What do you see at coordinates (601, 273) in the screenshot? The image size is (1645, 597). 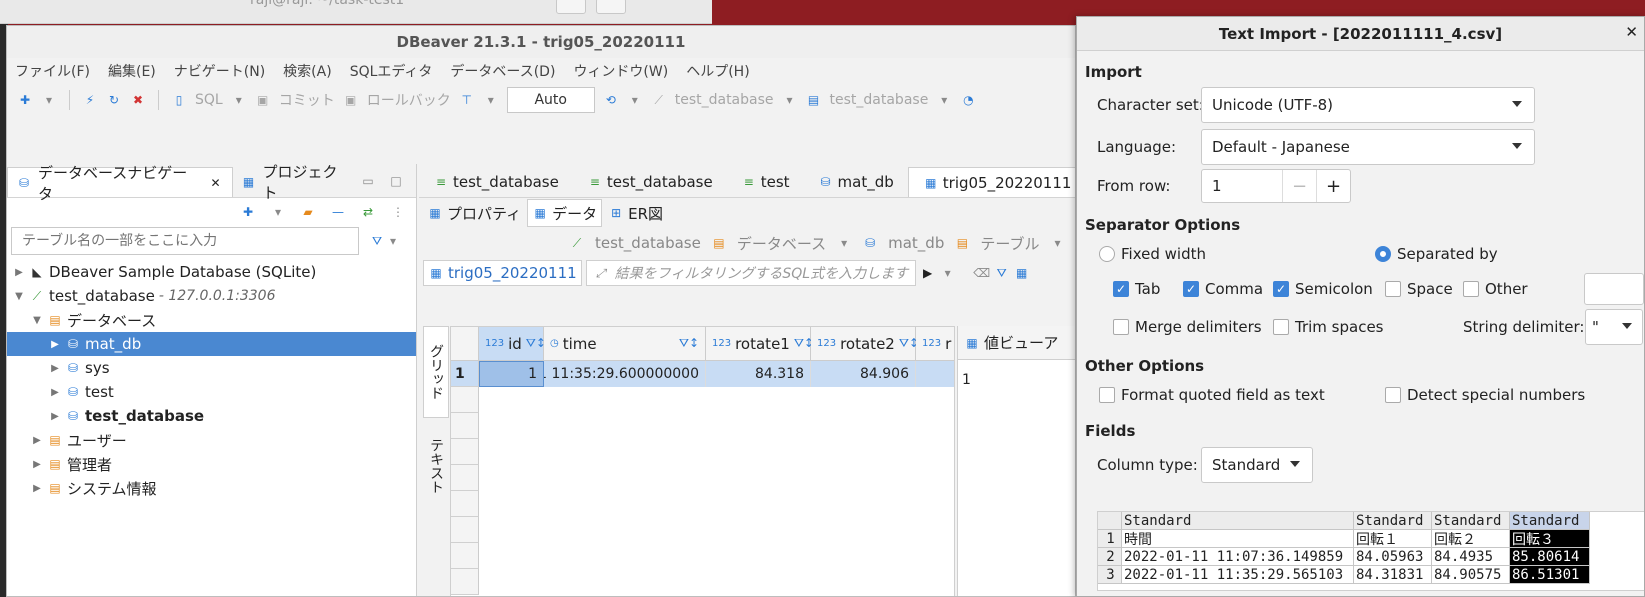 I see `expand-filter-icon: ⤢` at bounding box center [601, 273].